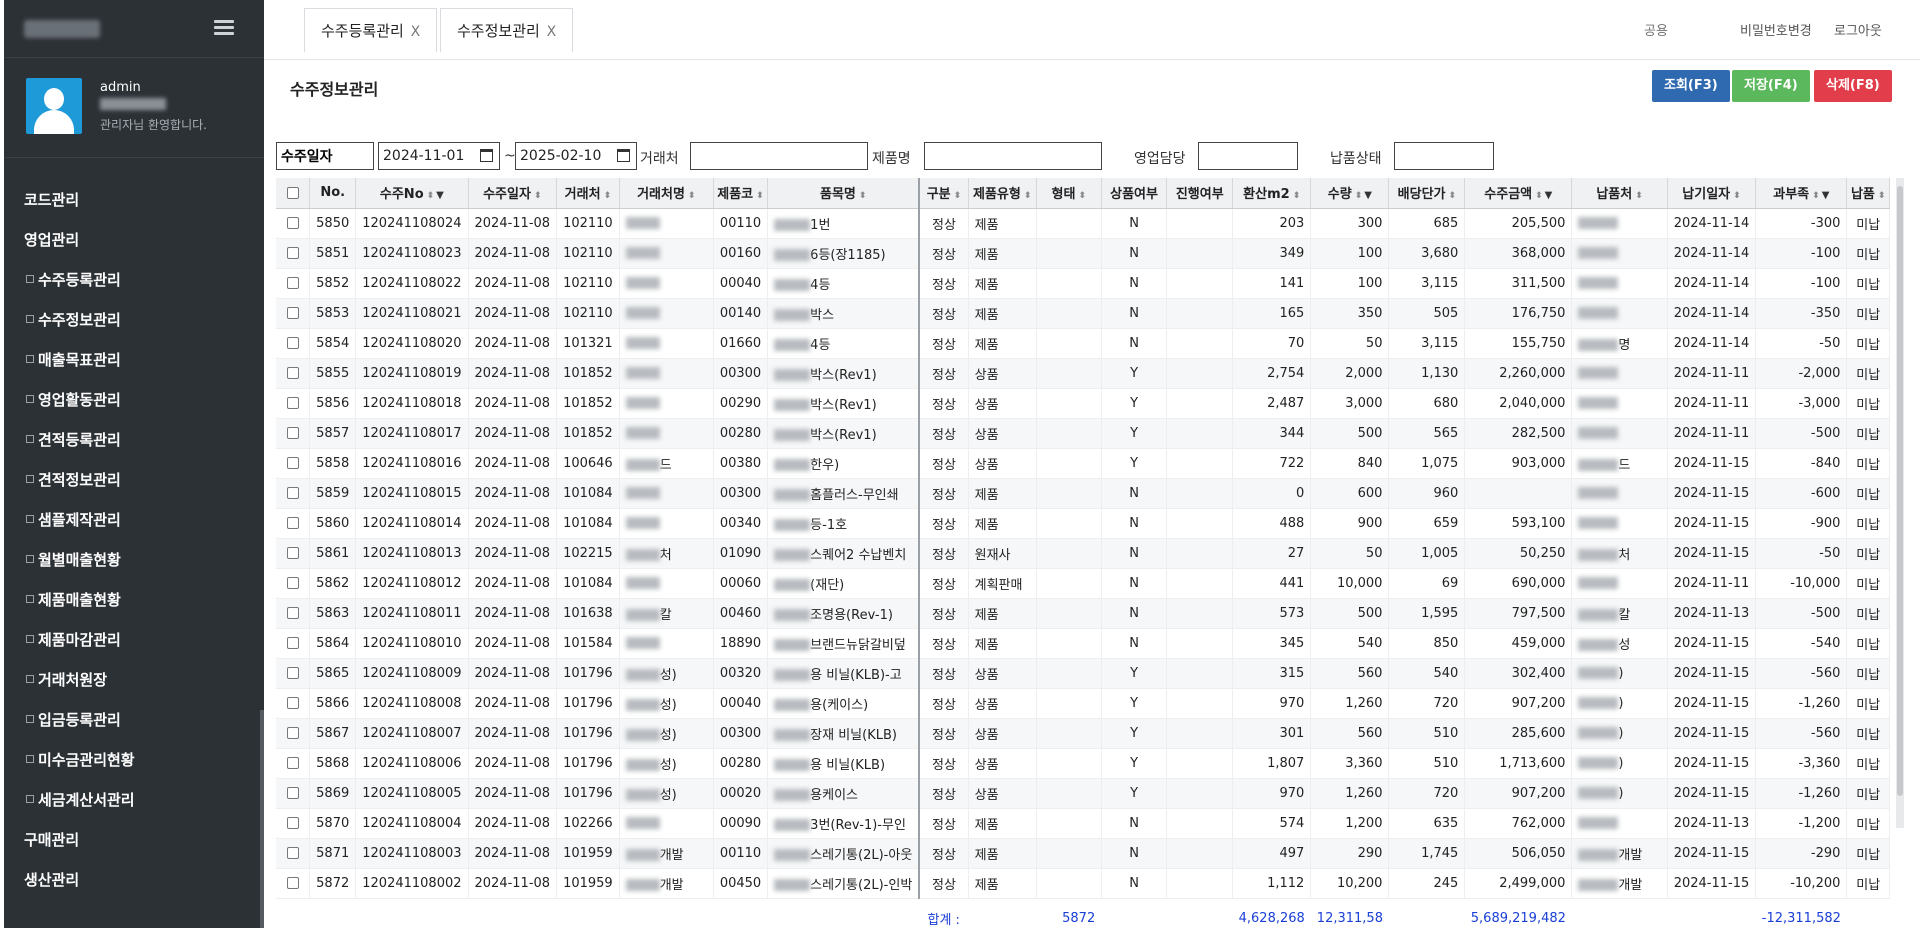 The image size is (1920, 928). I want to click on column-header-14: 배당단가 ⬍, so click(1427, 193).